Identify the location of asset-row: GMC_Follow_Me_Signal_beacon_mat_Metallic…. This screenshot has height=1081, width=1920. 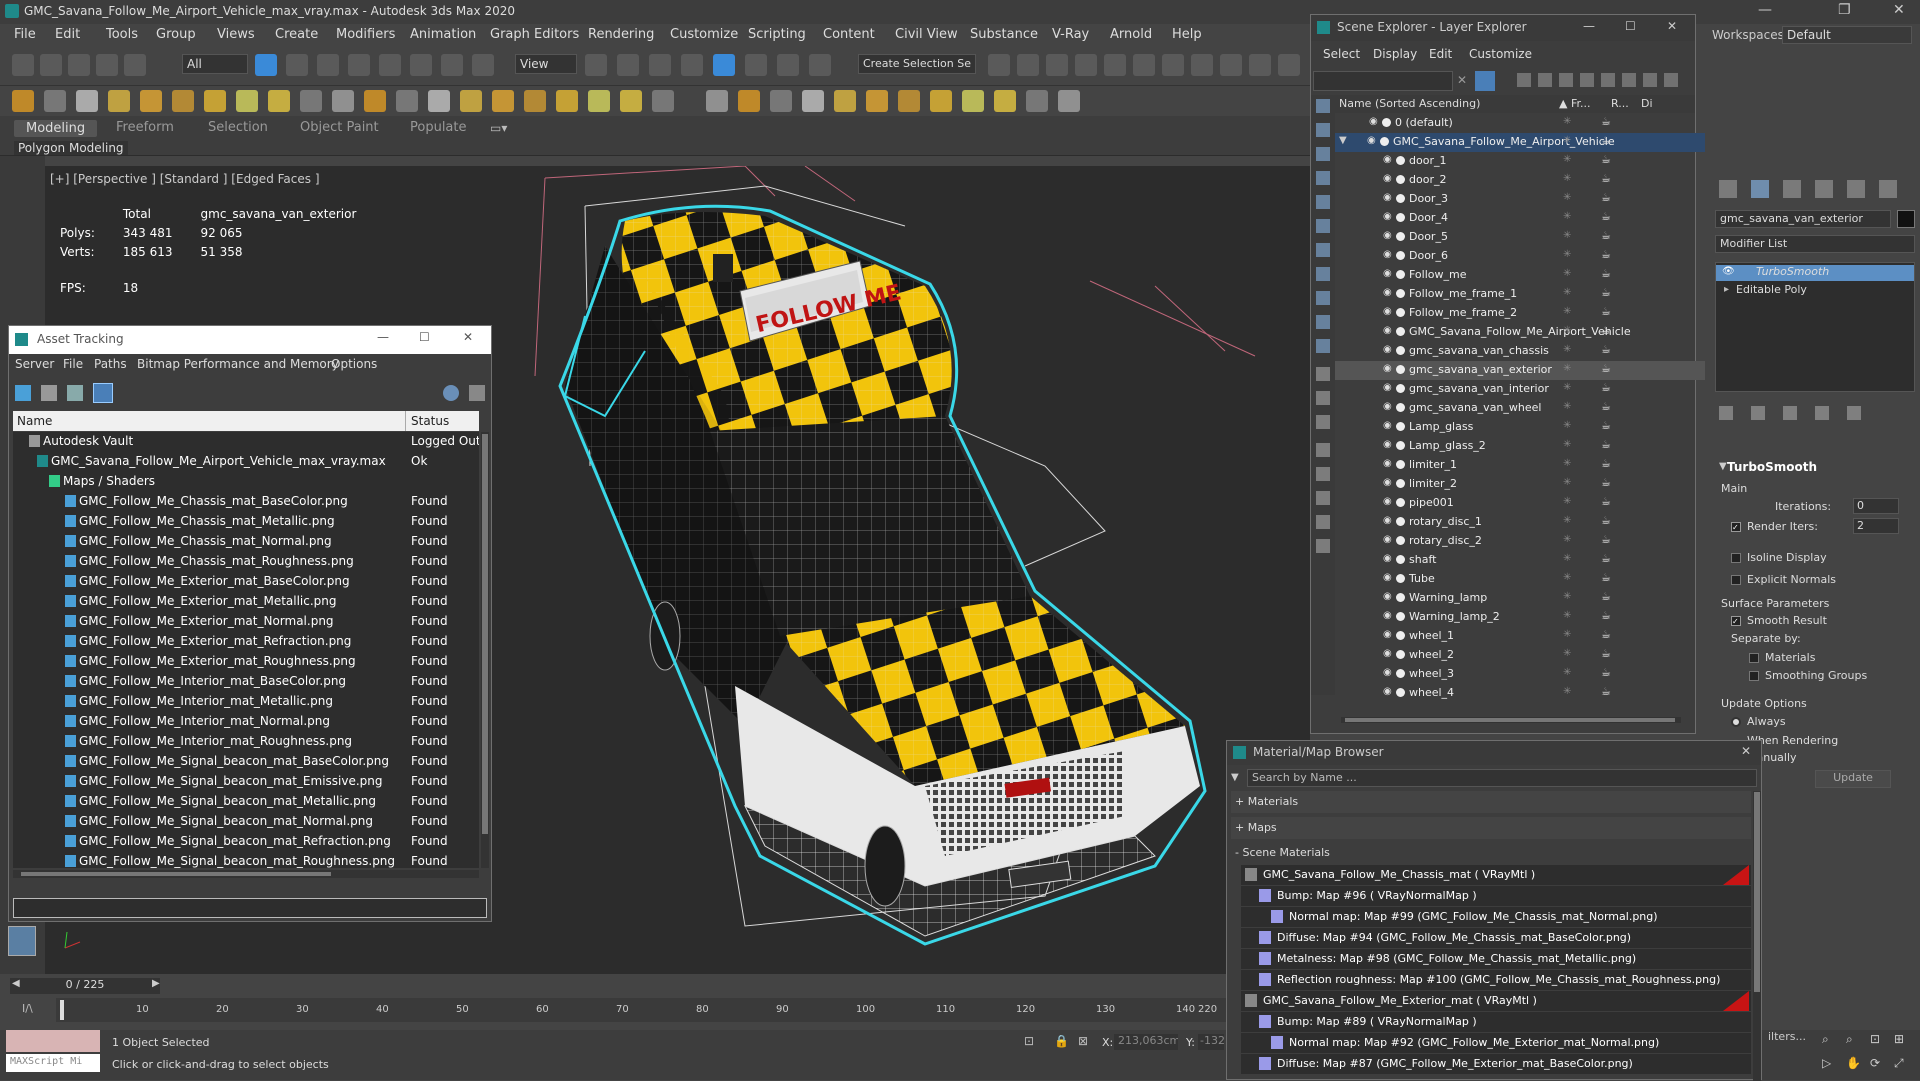
(246, 802).